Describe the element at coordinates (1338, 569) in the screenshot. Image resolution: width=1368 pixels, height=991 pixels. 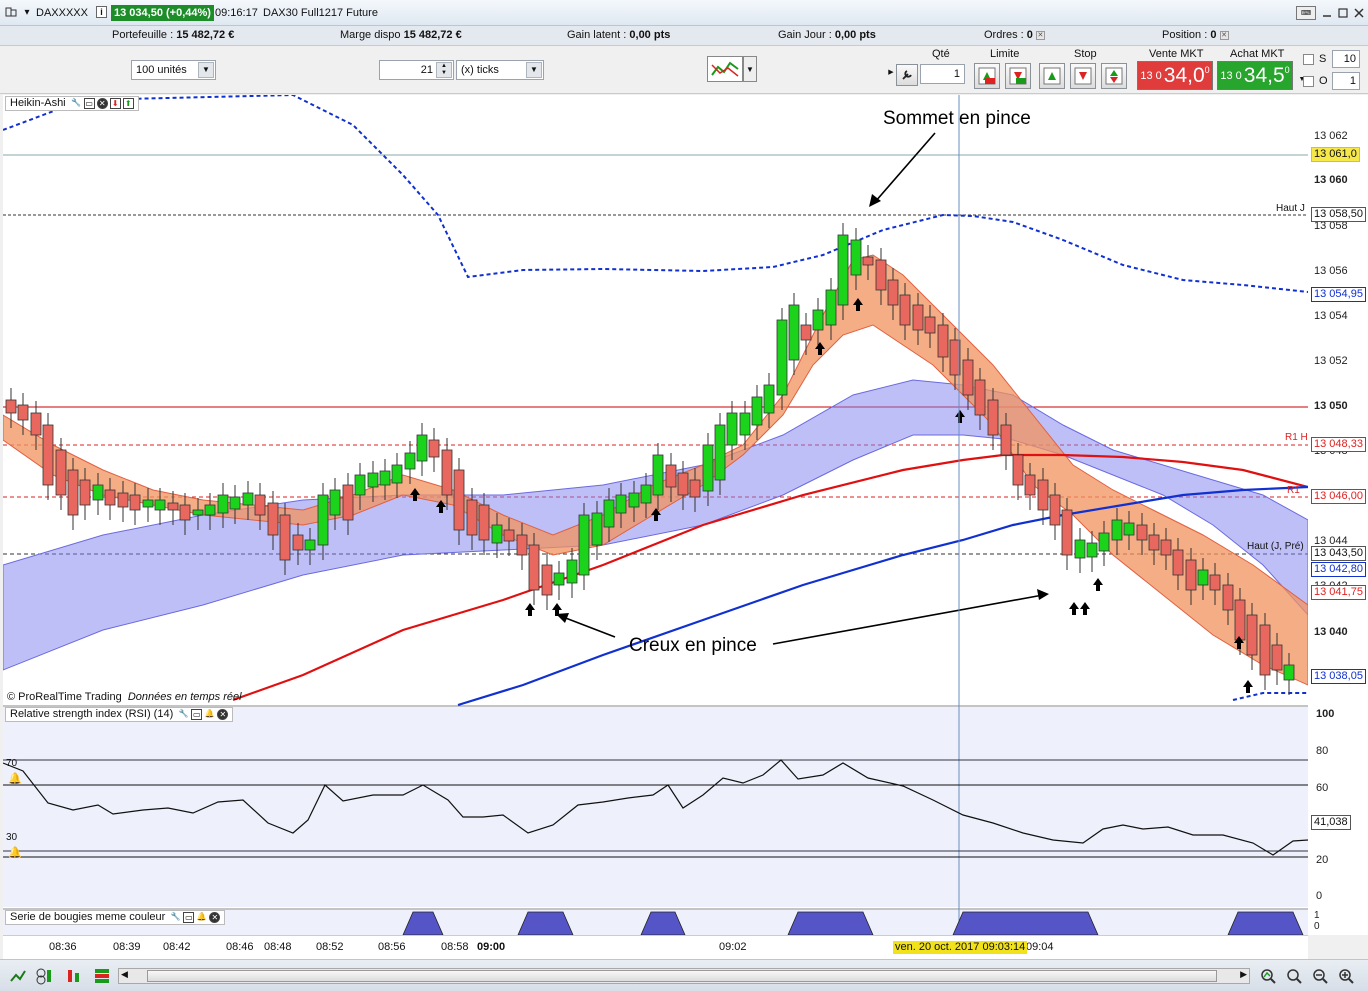
I see `badge-blue-ma: 13 042,80` at that location.